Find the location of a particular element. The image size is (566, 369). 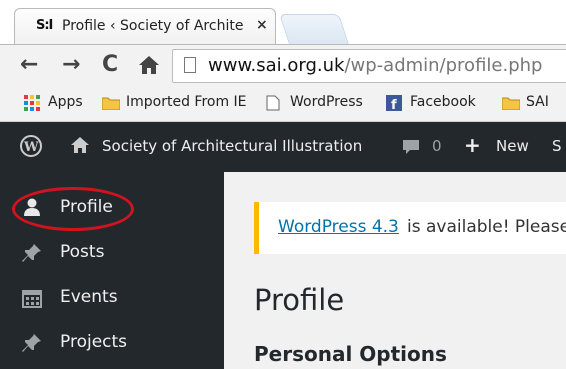

sidebar-item-posts: Posts is located at coordinates (82, 252).